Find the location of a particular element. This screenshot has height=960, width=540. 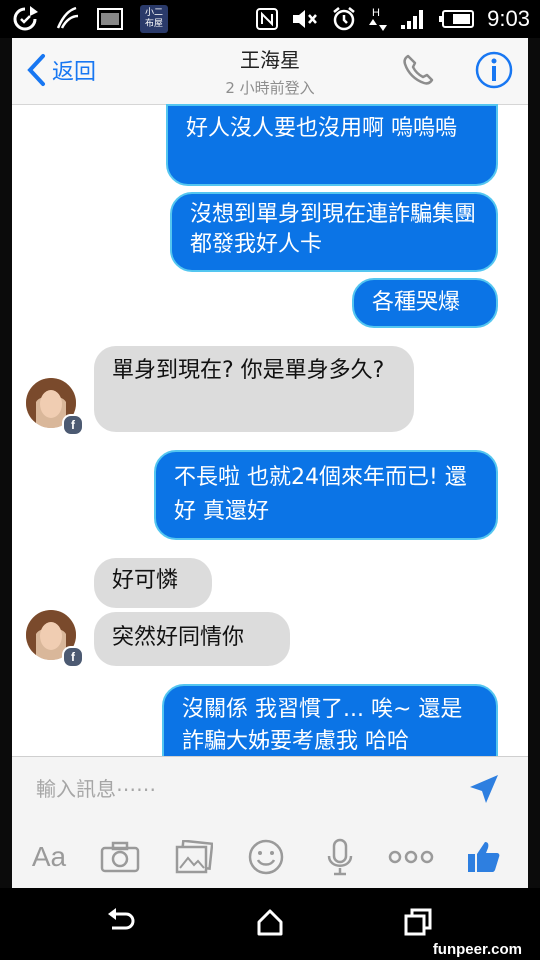

back-icon is located at coordinates (121, 919).